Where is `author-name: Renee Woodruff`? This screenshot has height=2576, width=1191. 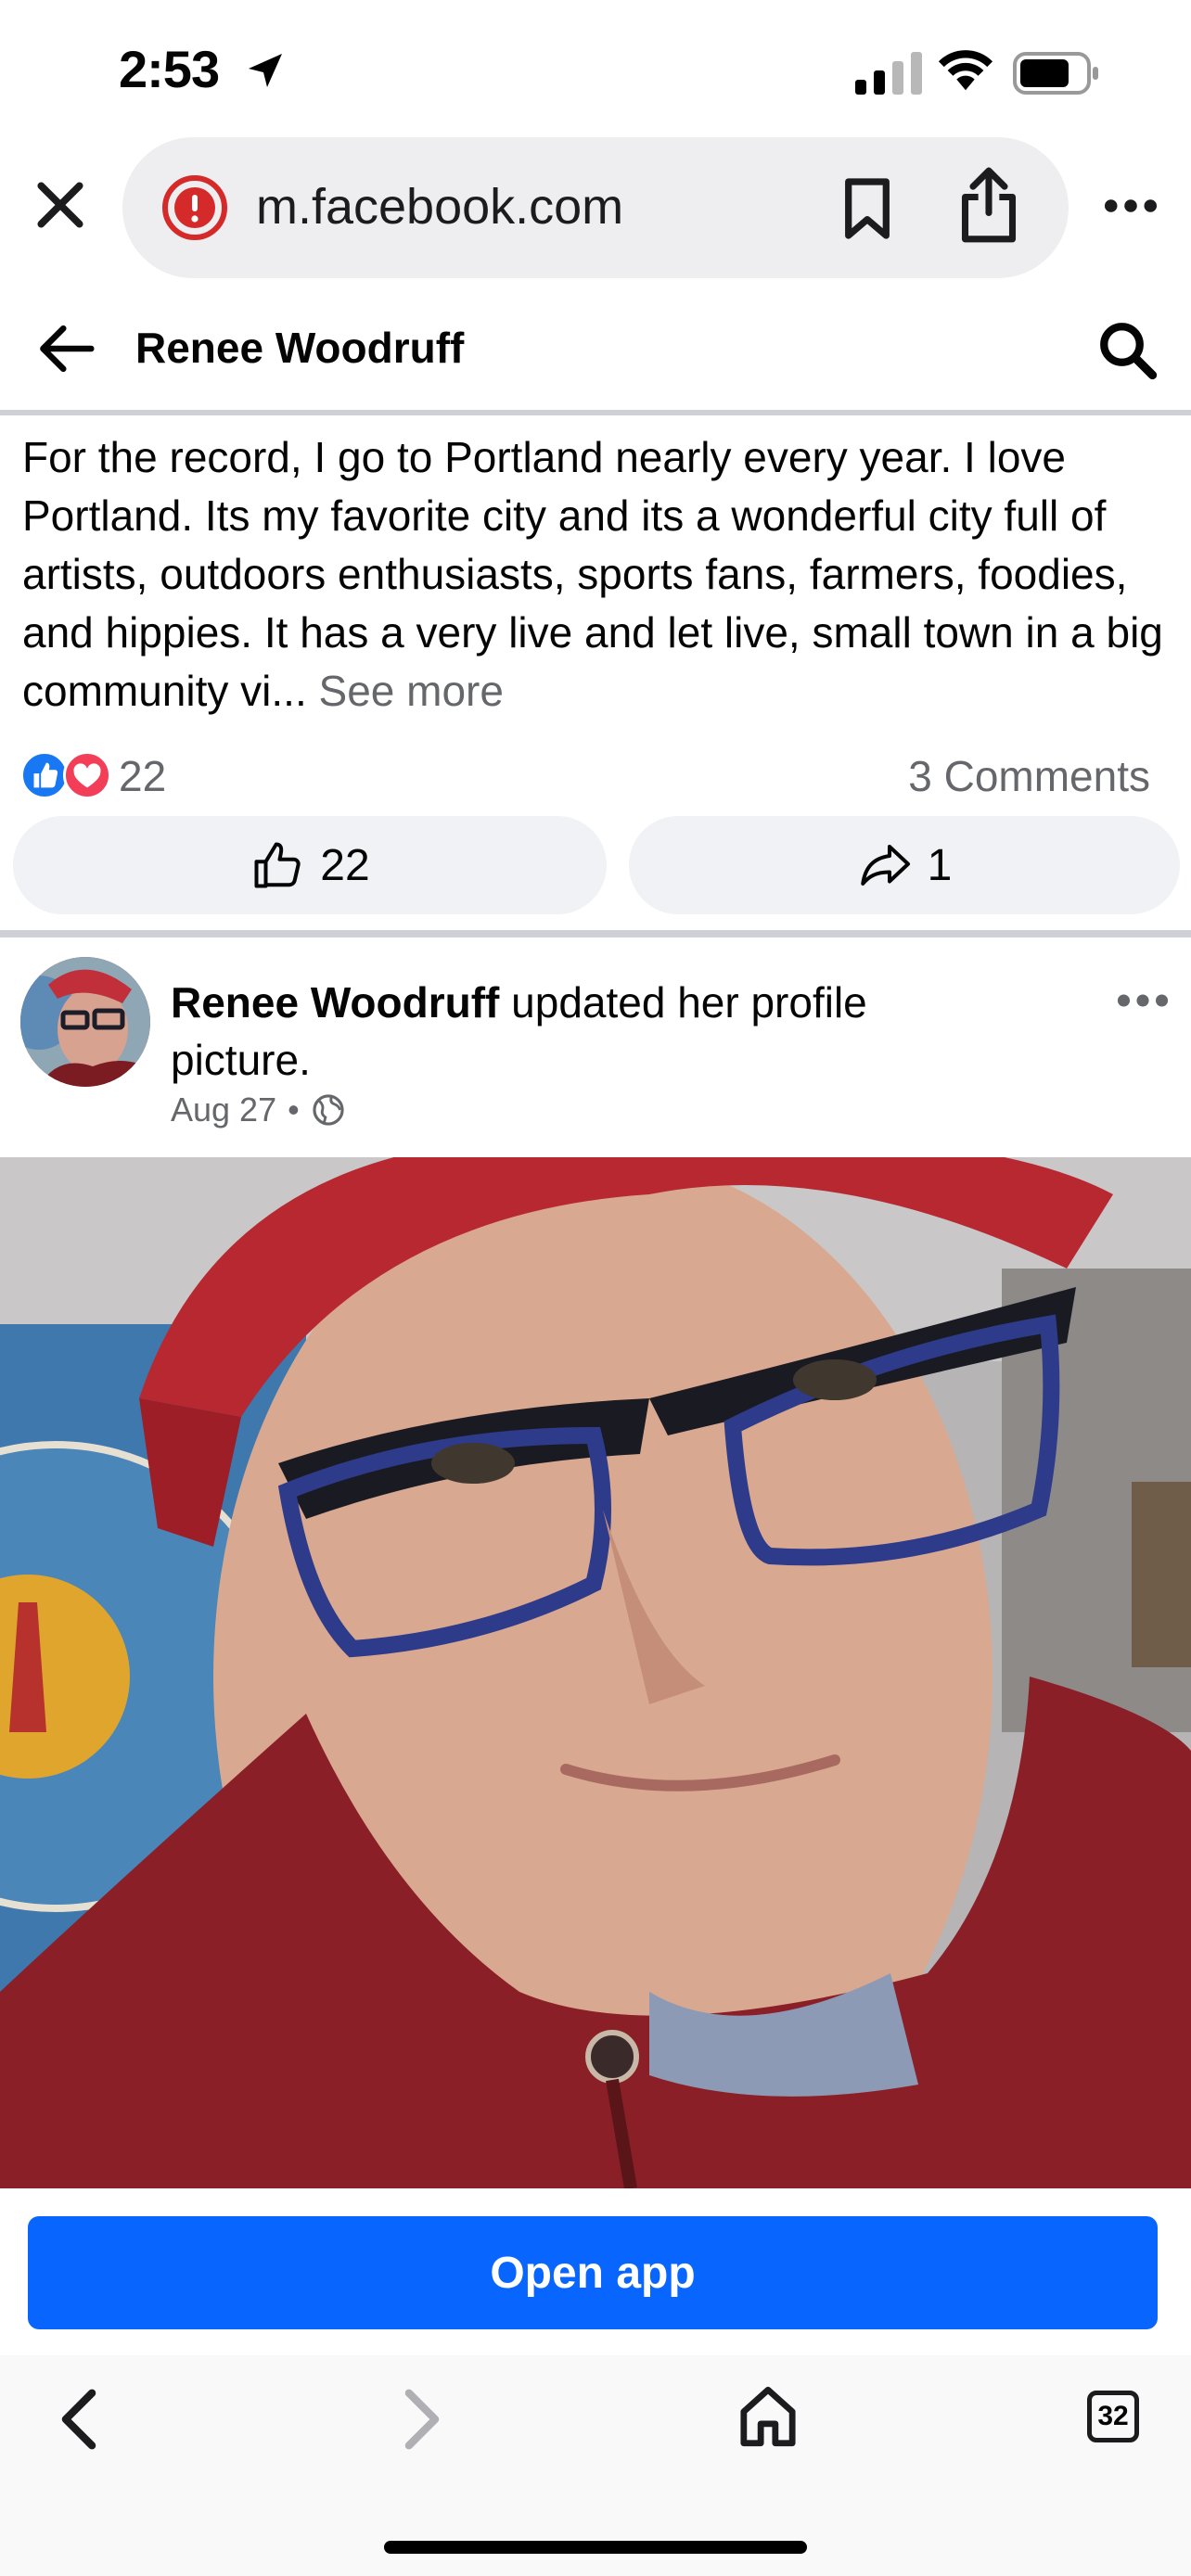 author-name: Renee Woodruff is located at coordinates (335, 1003).